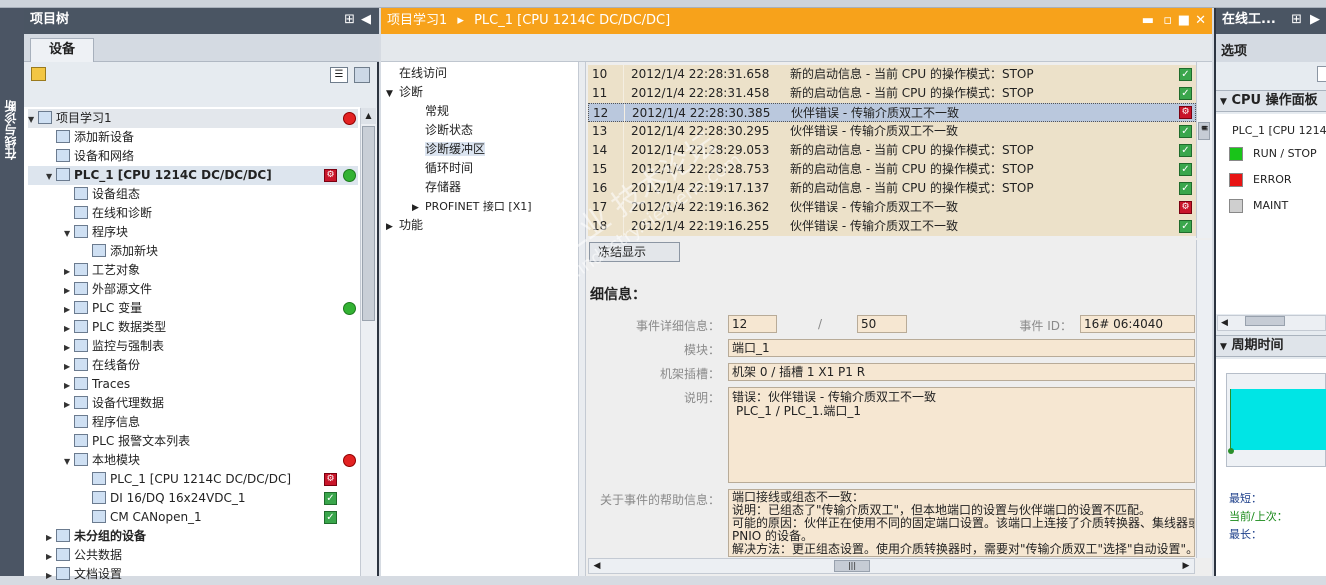 This screenshot has height=585, width=1326. I want to click on nav-expander-icon: ▶, so click(392, 227).